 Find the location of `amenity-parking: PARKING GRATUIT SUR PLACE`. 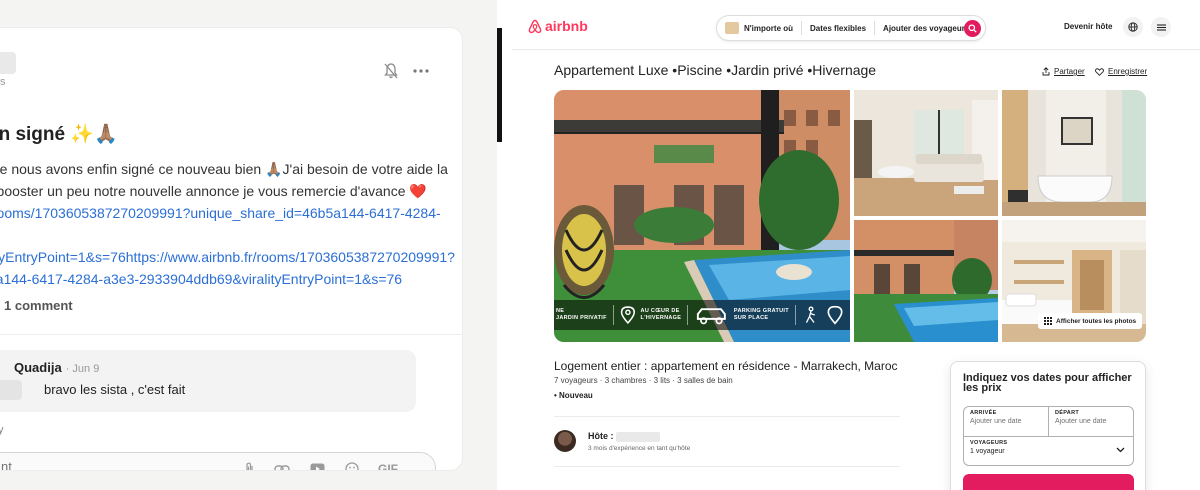

amenity-parking: PARKING GRATUIT SUR PLACE is located at coordinates (742, 315).